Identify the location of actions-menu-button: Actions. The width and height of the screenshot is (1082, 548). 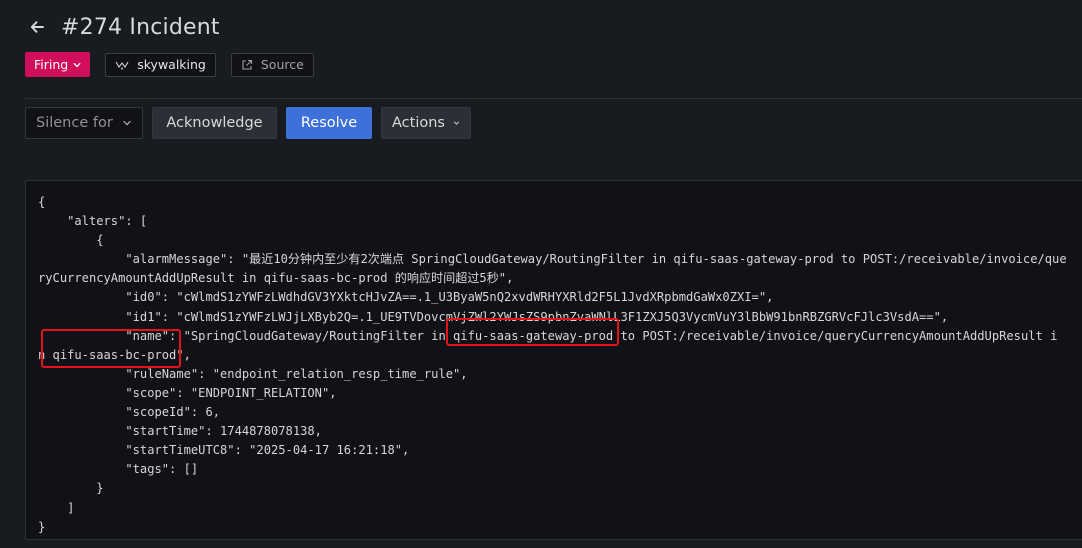
(426, 123).